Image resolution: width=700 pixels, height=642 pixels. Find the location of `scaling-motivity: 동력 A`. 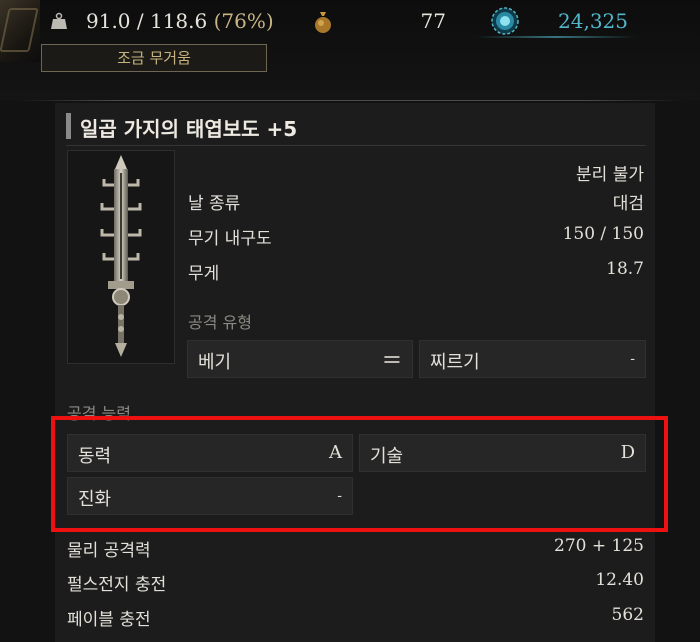

scaling-motivity: 동력 A is located at coordinates (210, 453).